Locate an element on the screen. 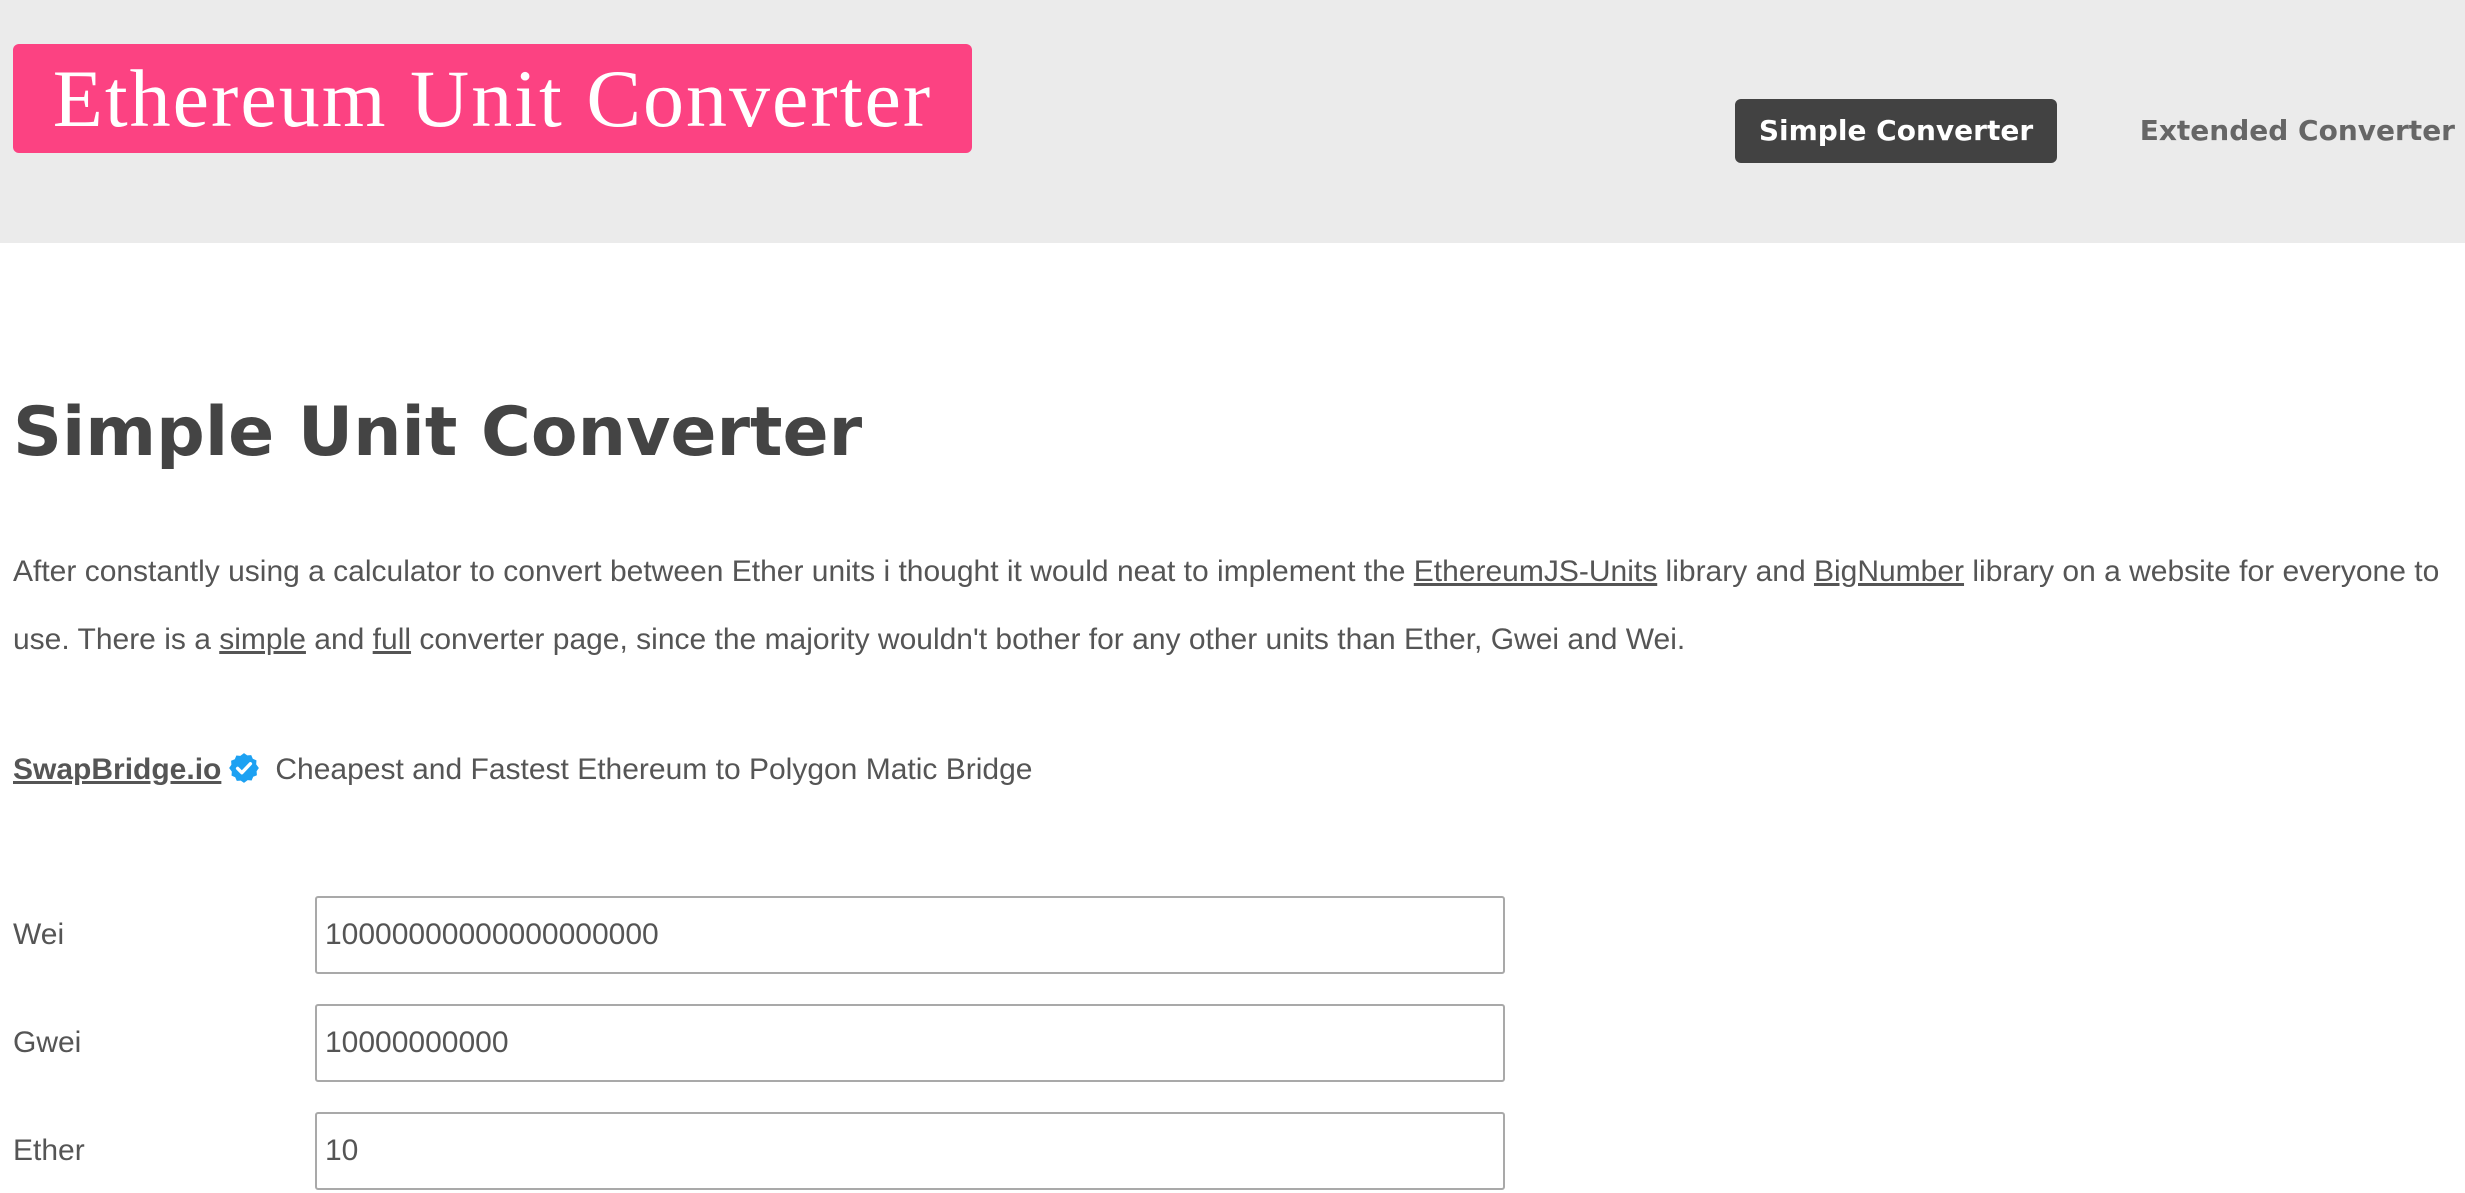 Image resolution: width=2465 pixels, height=1193 pixels. swapbridge-link: SwapBridge.io is located at coordinates (117, 769).